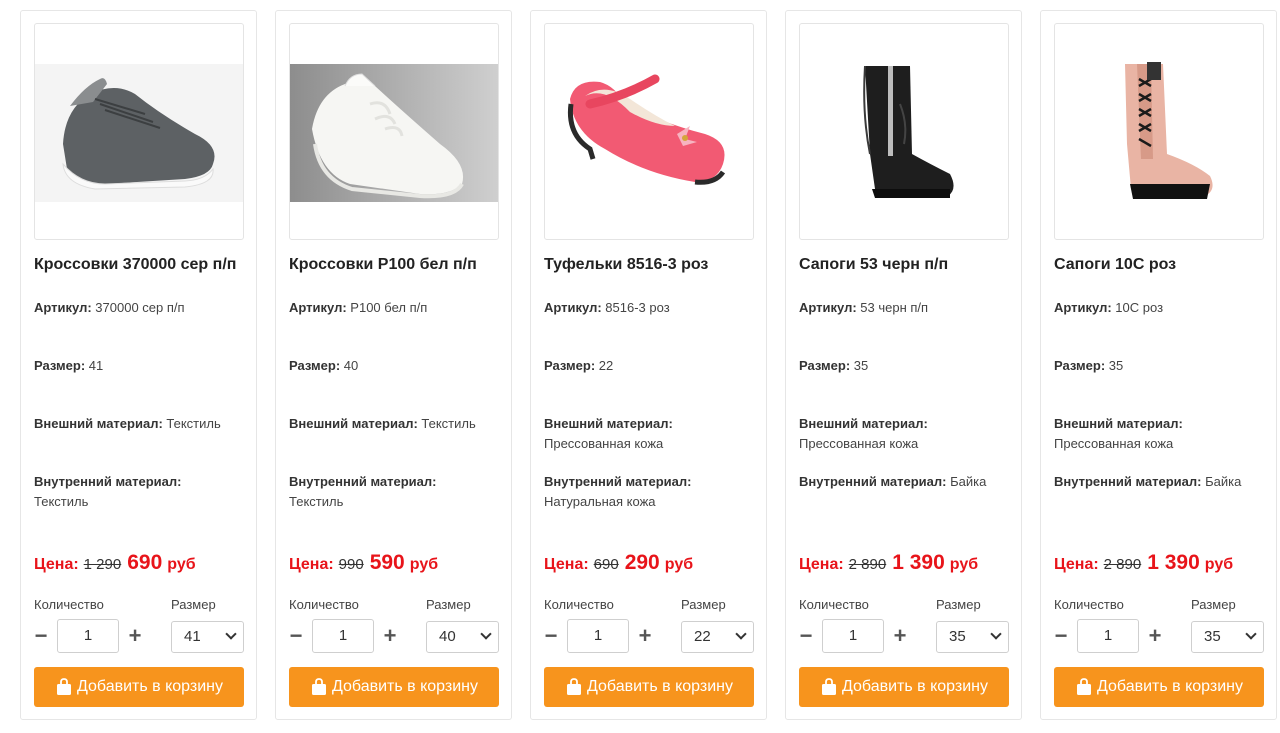 The width and height of the screenshot is (1280, 733). Describe the element at coordinates (363, 563) in the screenshot. I see `price: Цена: 990 590 руб` at that location.